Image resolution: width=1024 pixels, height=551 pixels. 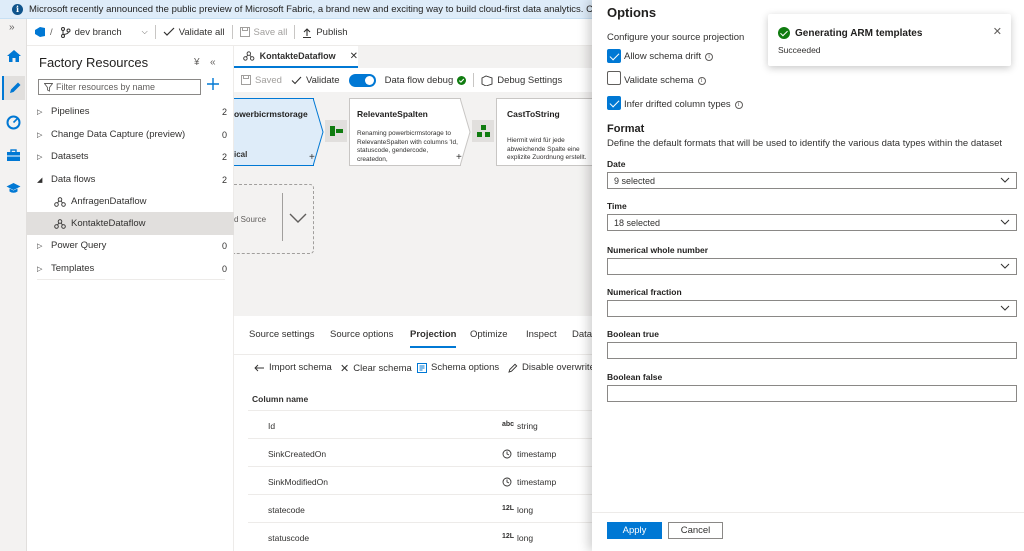 I want to click on tab-label: KontakteDataflow, so click(x=297, y=56).